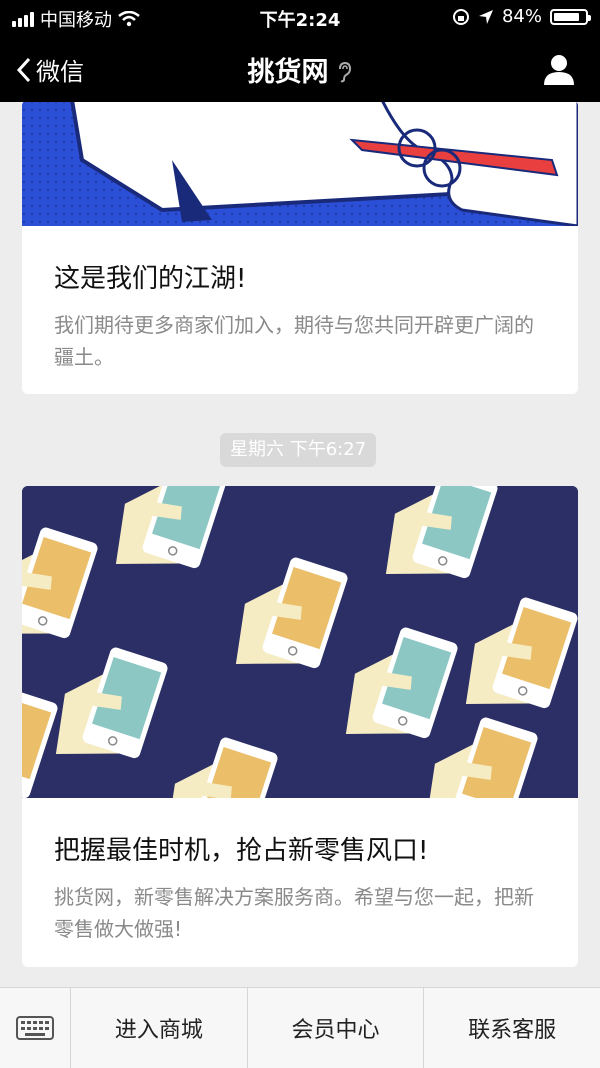 This screenshot has width=600, height=1068. I want to click on menu-item-customer-service: 联系客服, so click(512, 1028).